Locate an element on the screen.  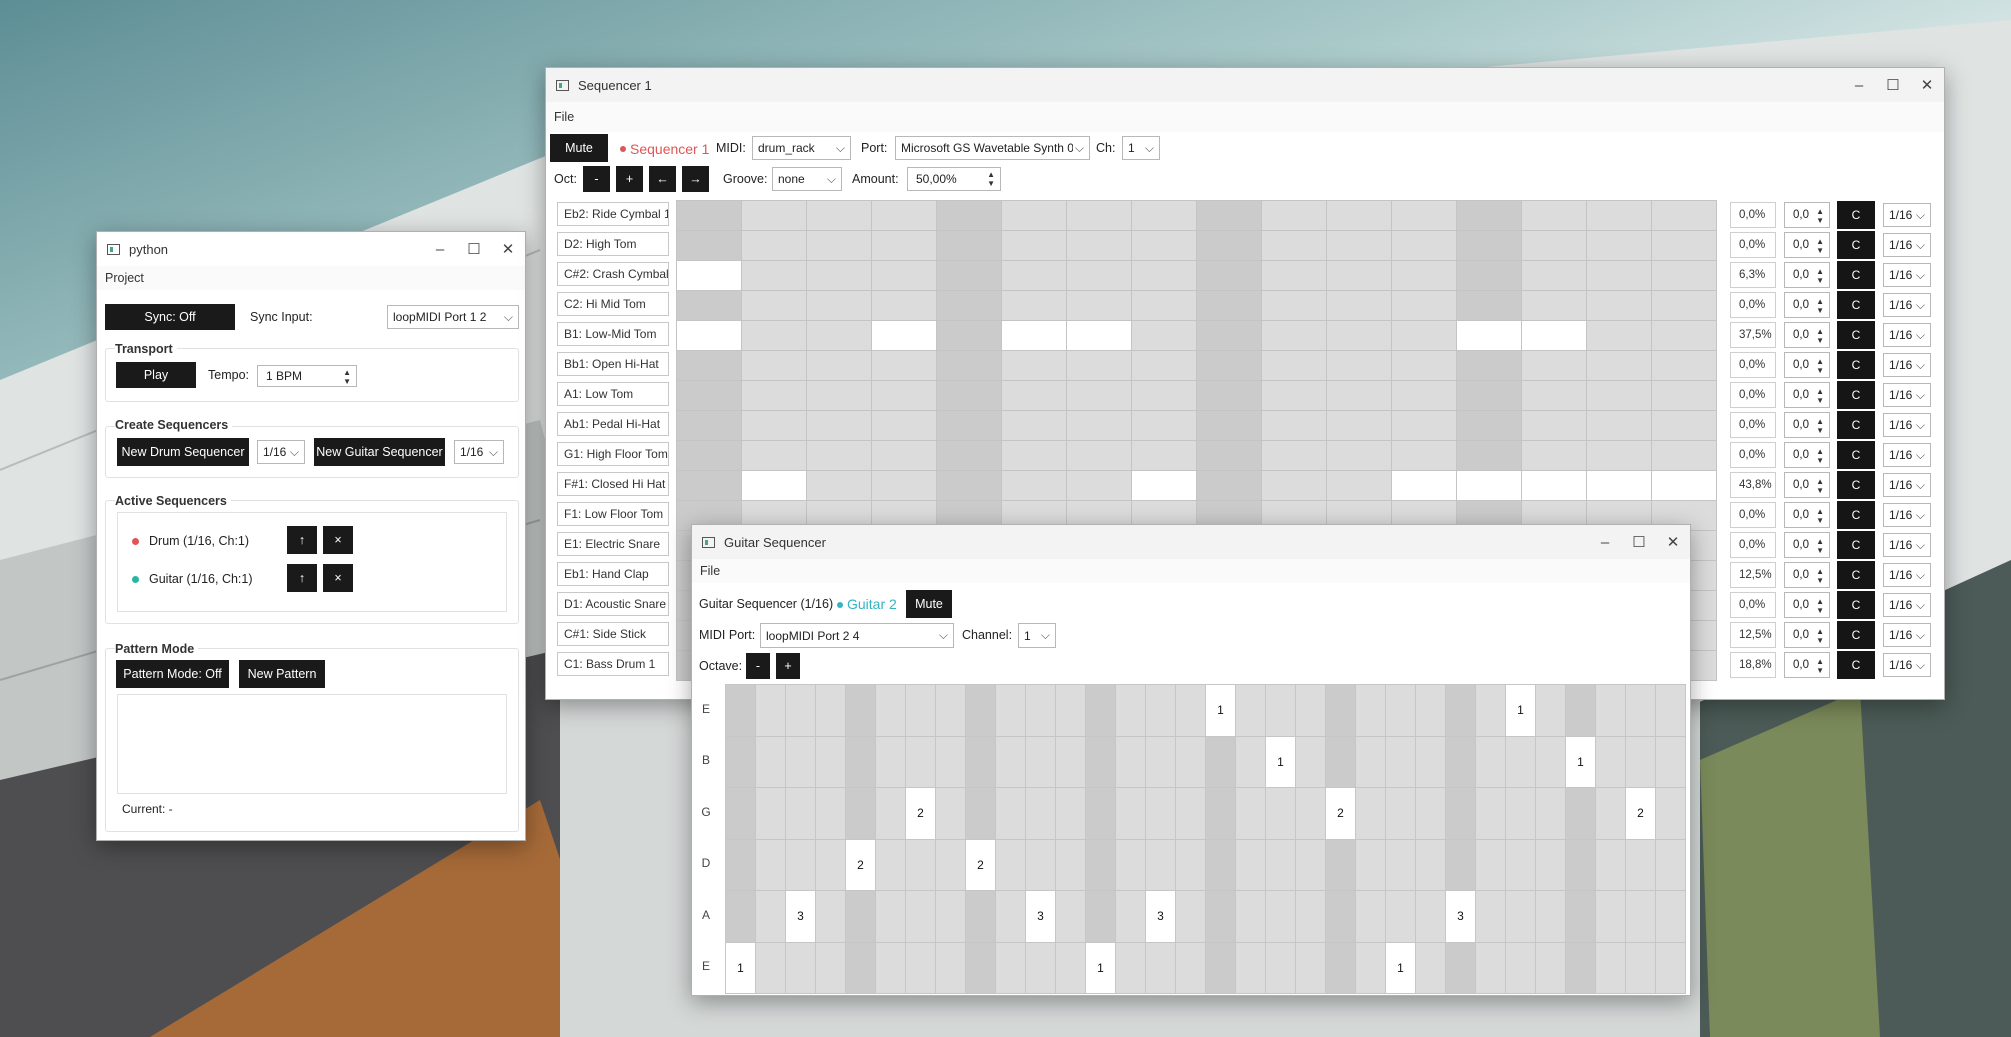
octave-up-button: + is located at coordinates (788, 666).